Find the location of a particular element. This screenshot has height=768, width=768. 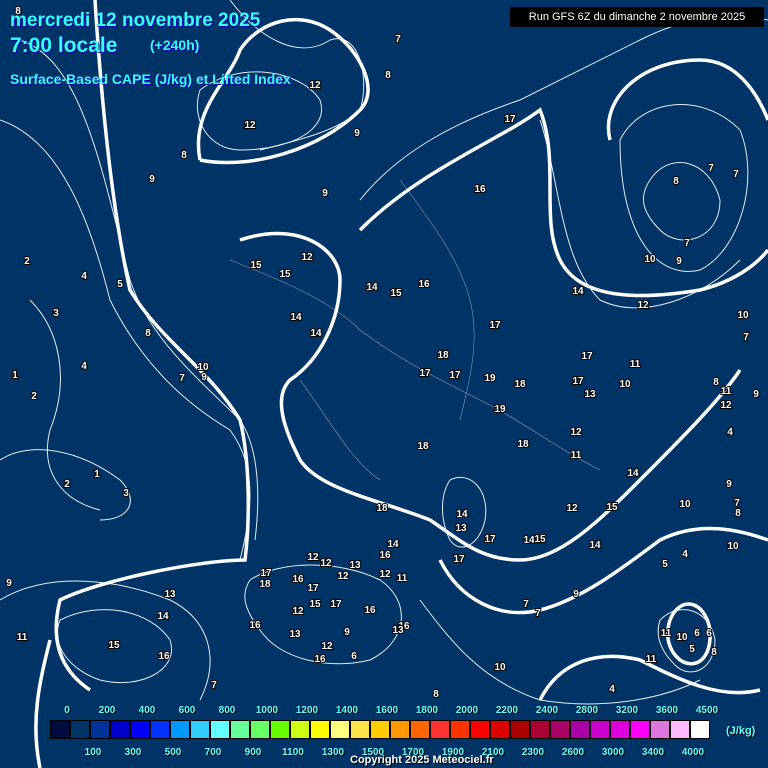

contour-label: 5 is located at coordinates (665, 564).